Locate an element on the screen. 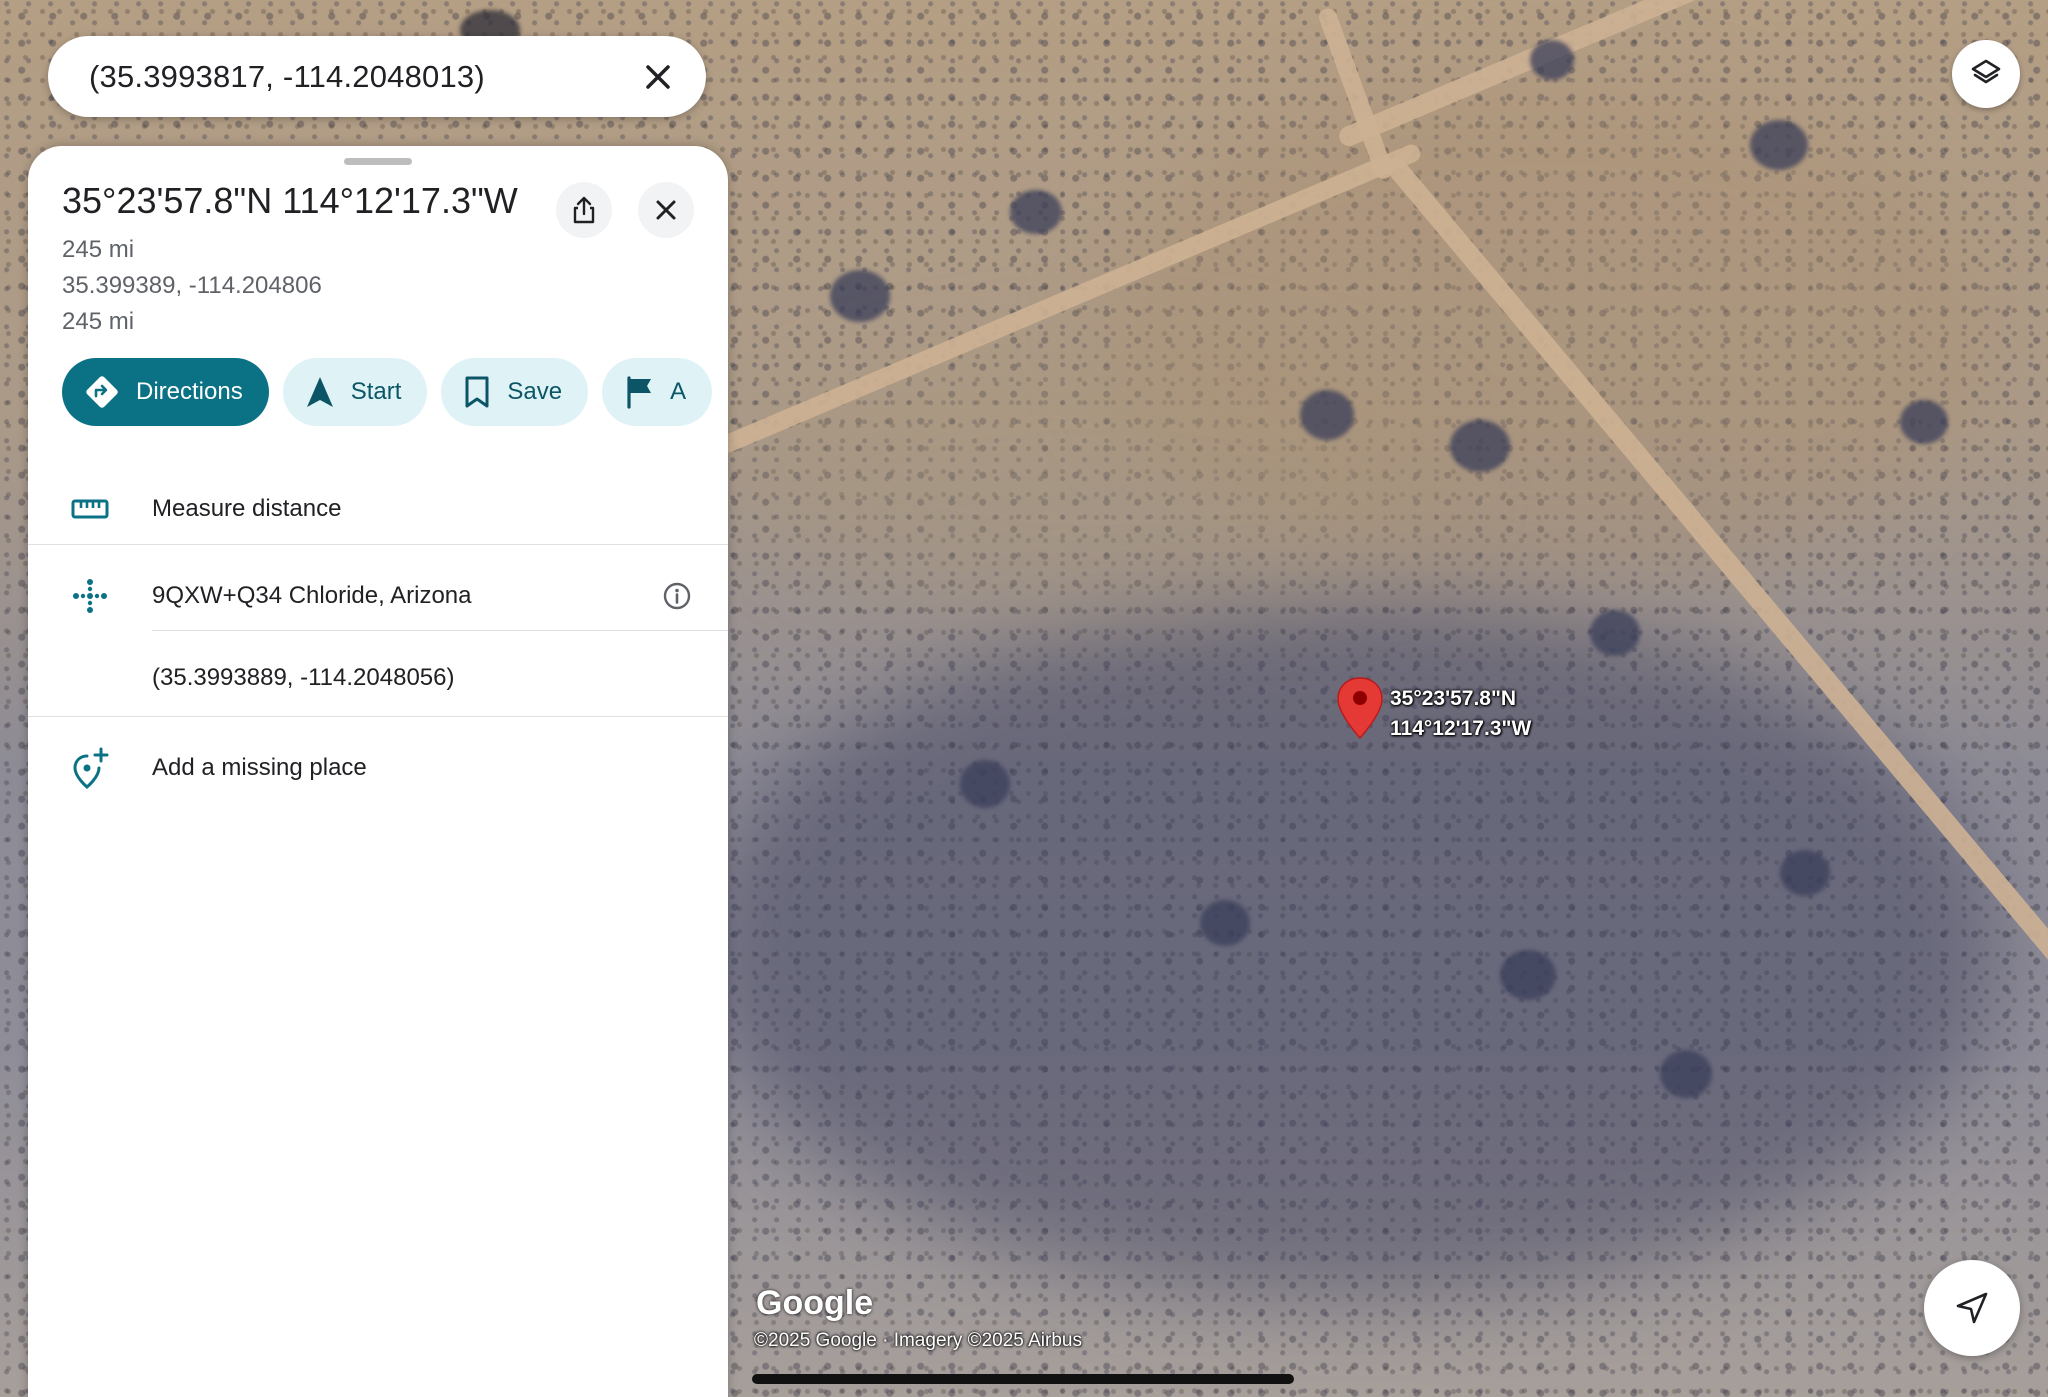  pin-label-latitude: 35°23'57.8"N is located at coordinates (1453, 698).